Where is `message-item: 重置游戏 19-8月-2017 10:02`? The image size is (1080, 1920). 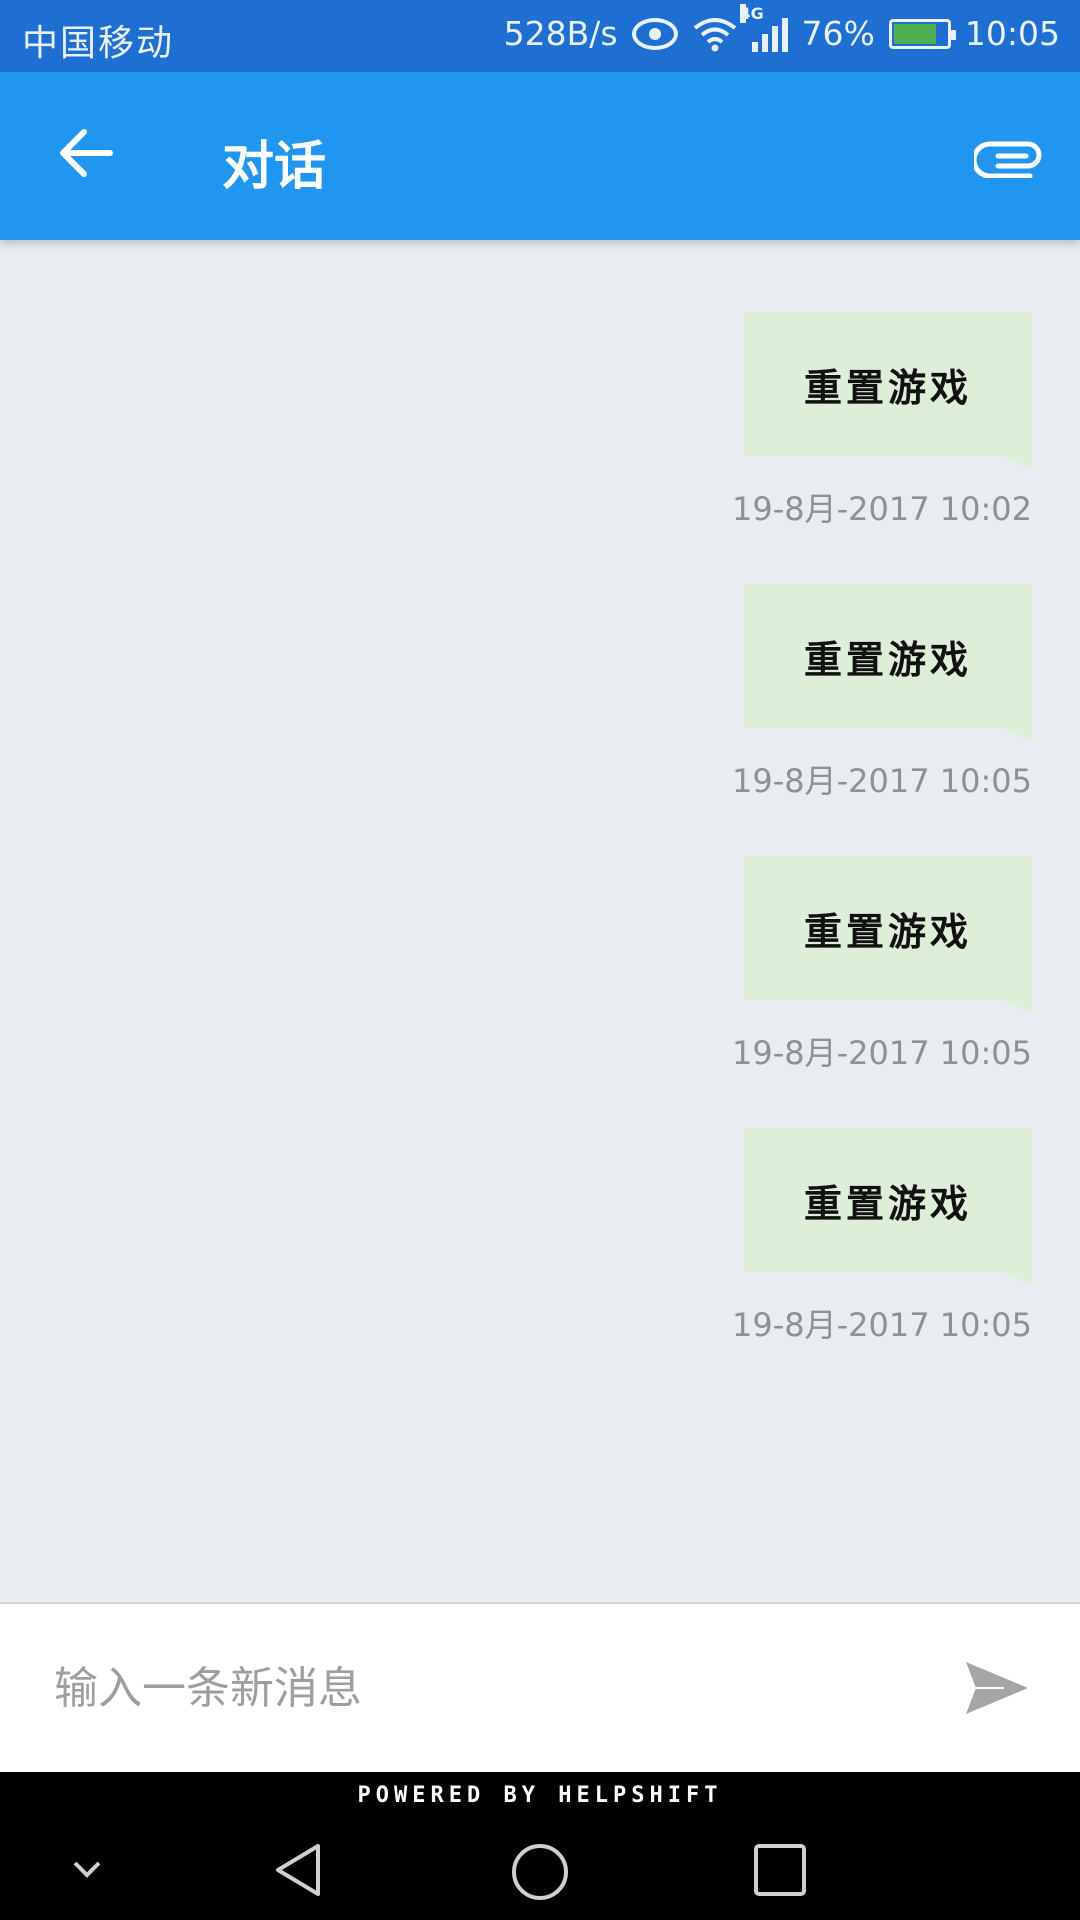 message-item: 重置游戏 19-8月-2017 10:02 is located at coordinates (882, 420).